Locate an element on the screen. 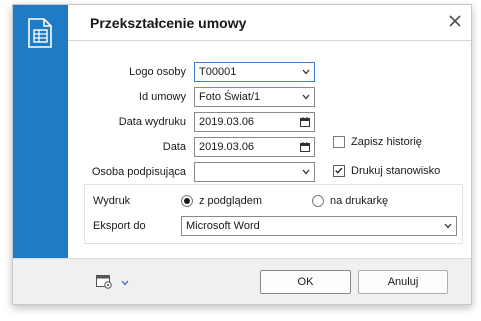 This screenshot has height=321, width=481. logo-osoby-label: Logo osoby is located at coordinates (157, 72).